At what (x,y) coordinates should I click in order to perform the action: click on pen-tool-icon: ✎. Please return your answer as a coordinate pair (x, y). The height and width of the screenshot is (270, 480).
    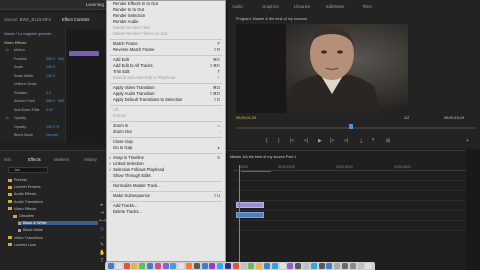
    Looking at the image, I should click on (102, 245).